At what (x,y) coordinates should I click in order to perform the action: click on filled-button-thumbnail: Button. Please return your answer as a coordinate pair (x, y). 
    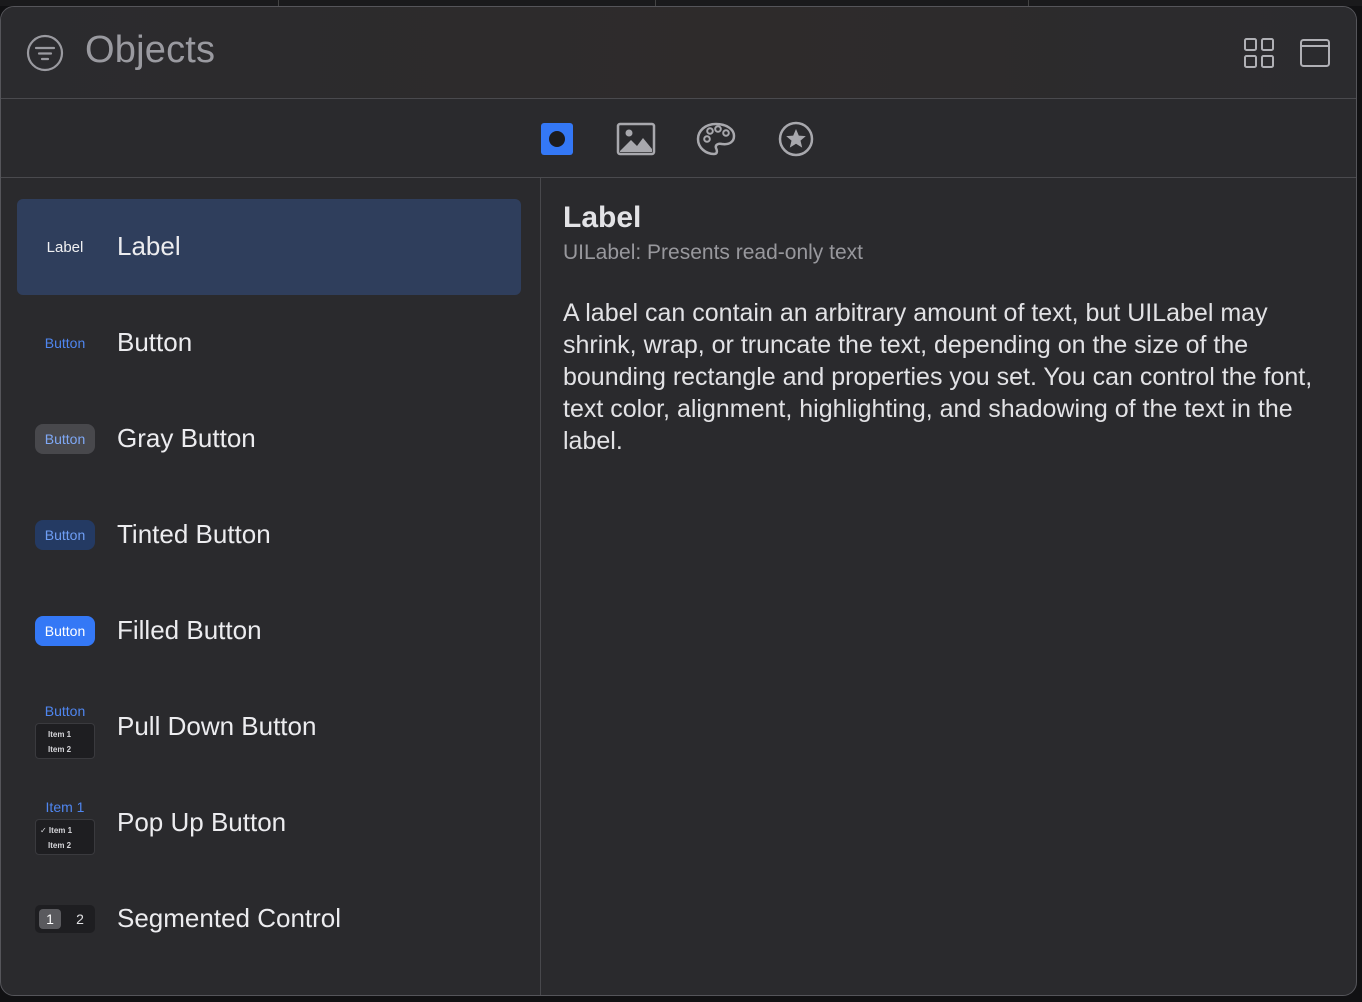
    Looking at the image, I should click on (65, 631).